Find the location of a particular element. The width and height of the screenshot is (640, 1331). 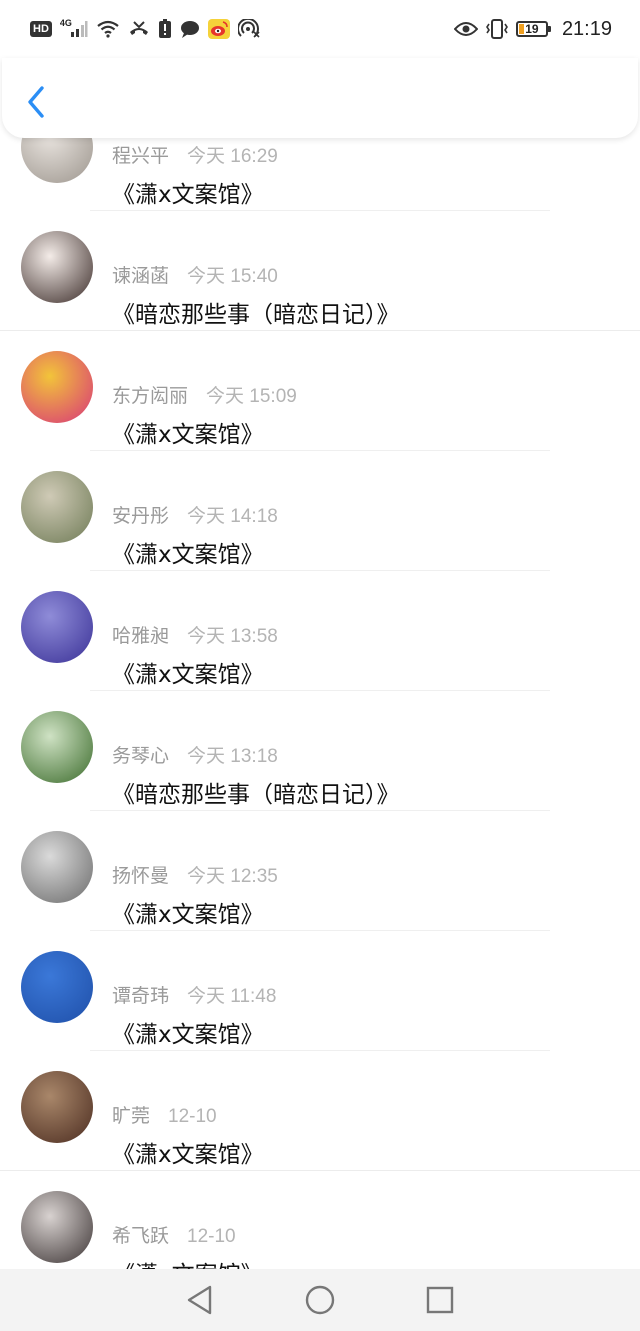

sender-name: 旷莞 is located at coordinates (131, 1116).